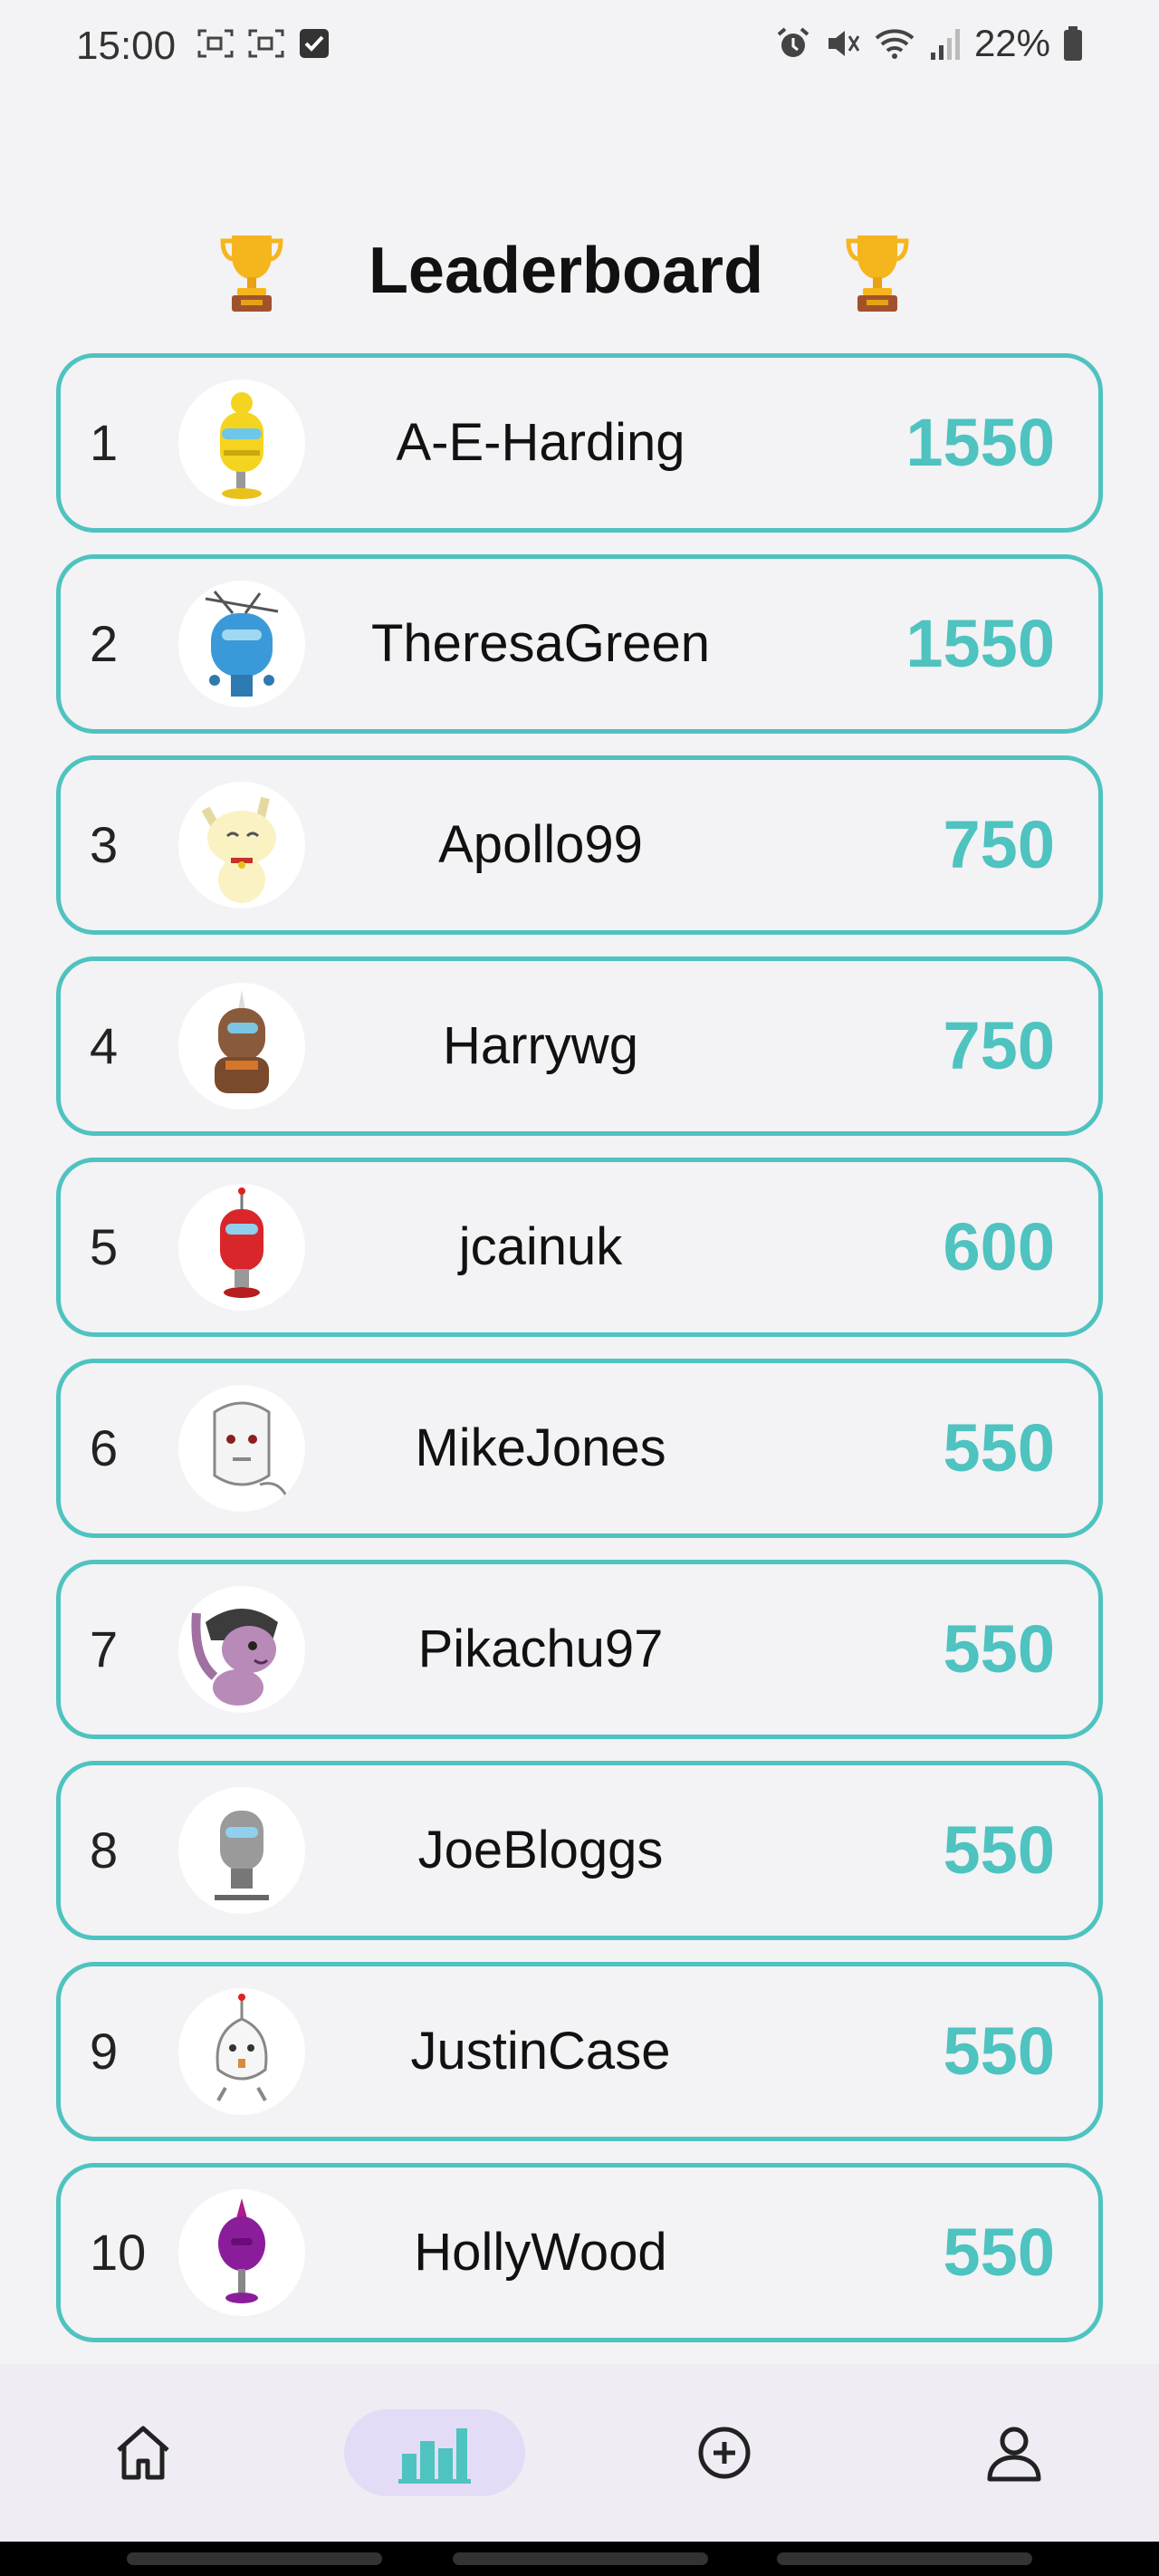  I want to click on username: Harrywg, so click(540, 1045).